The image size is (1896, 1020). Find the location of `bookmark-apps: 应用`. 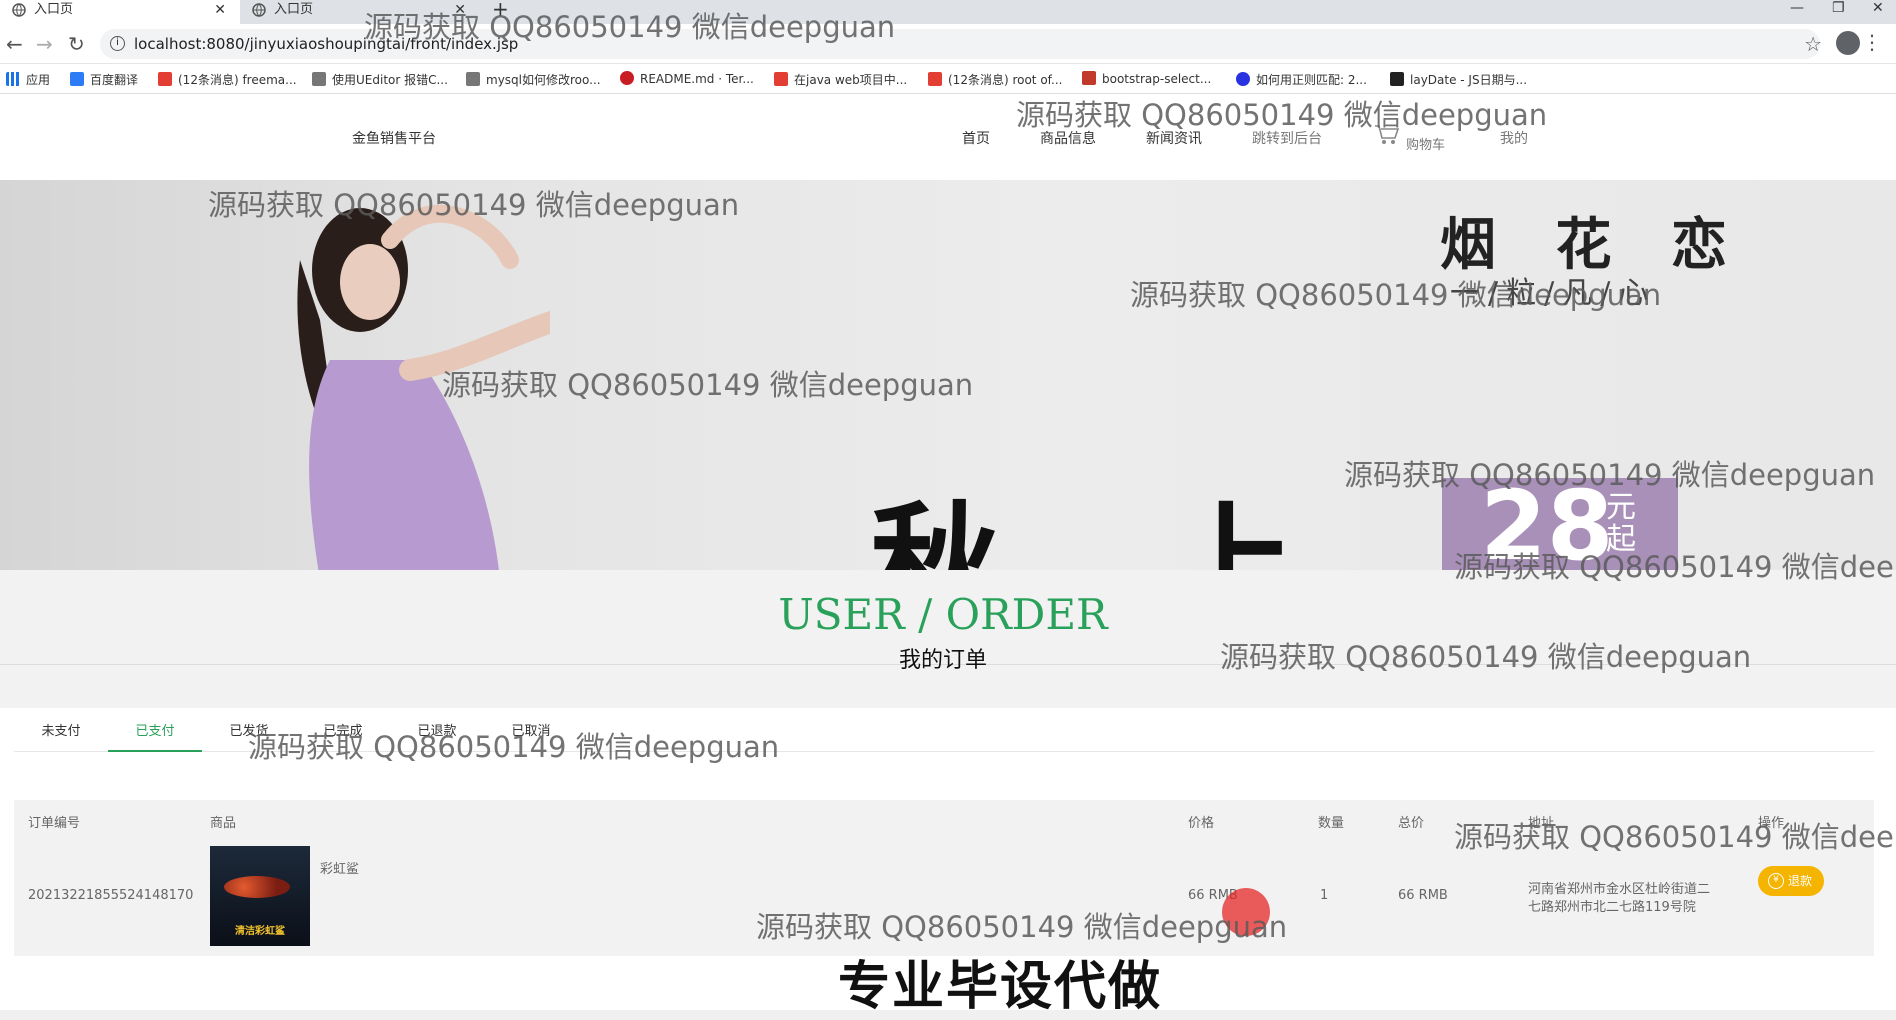

bookmark-apps: 应用 is located at coordinates (28, 79).